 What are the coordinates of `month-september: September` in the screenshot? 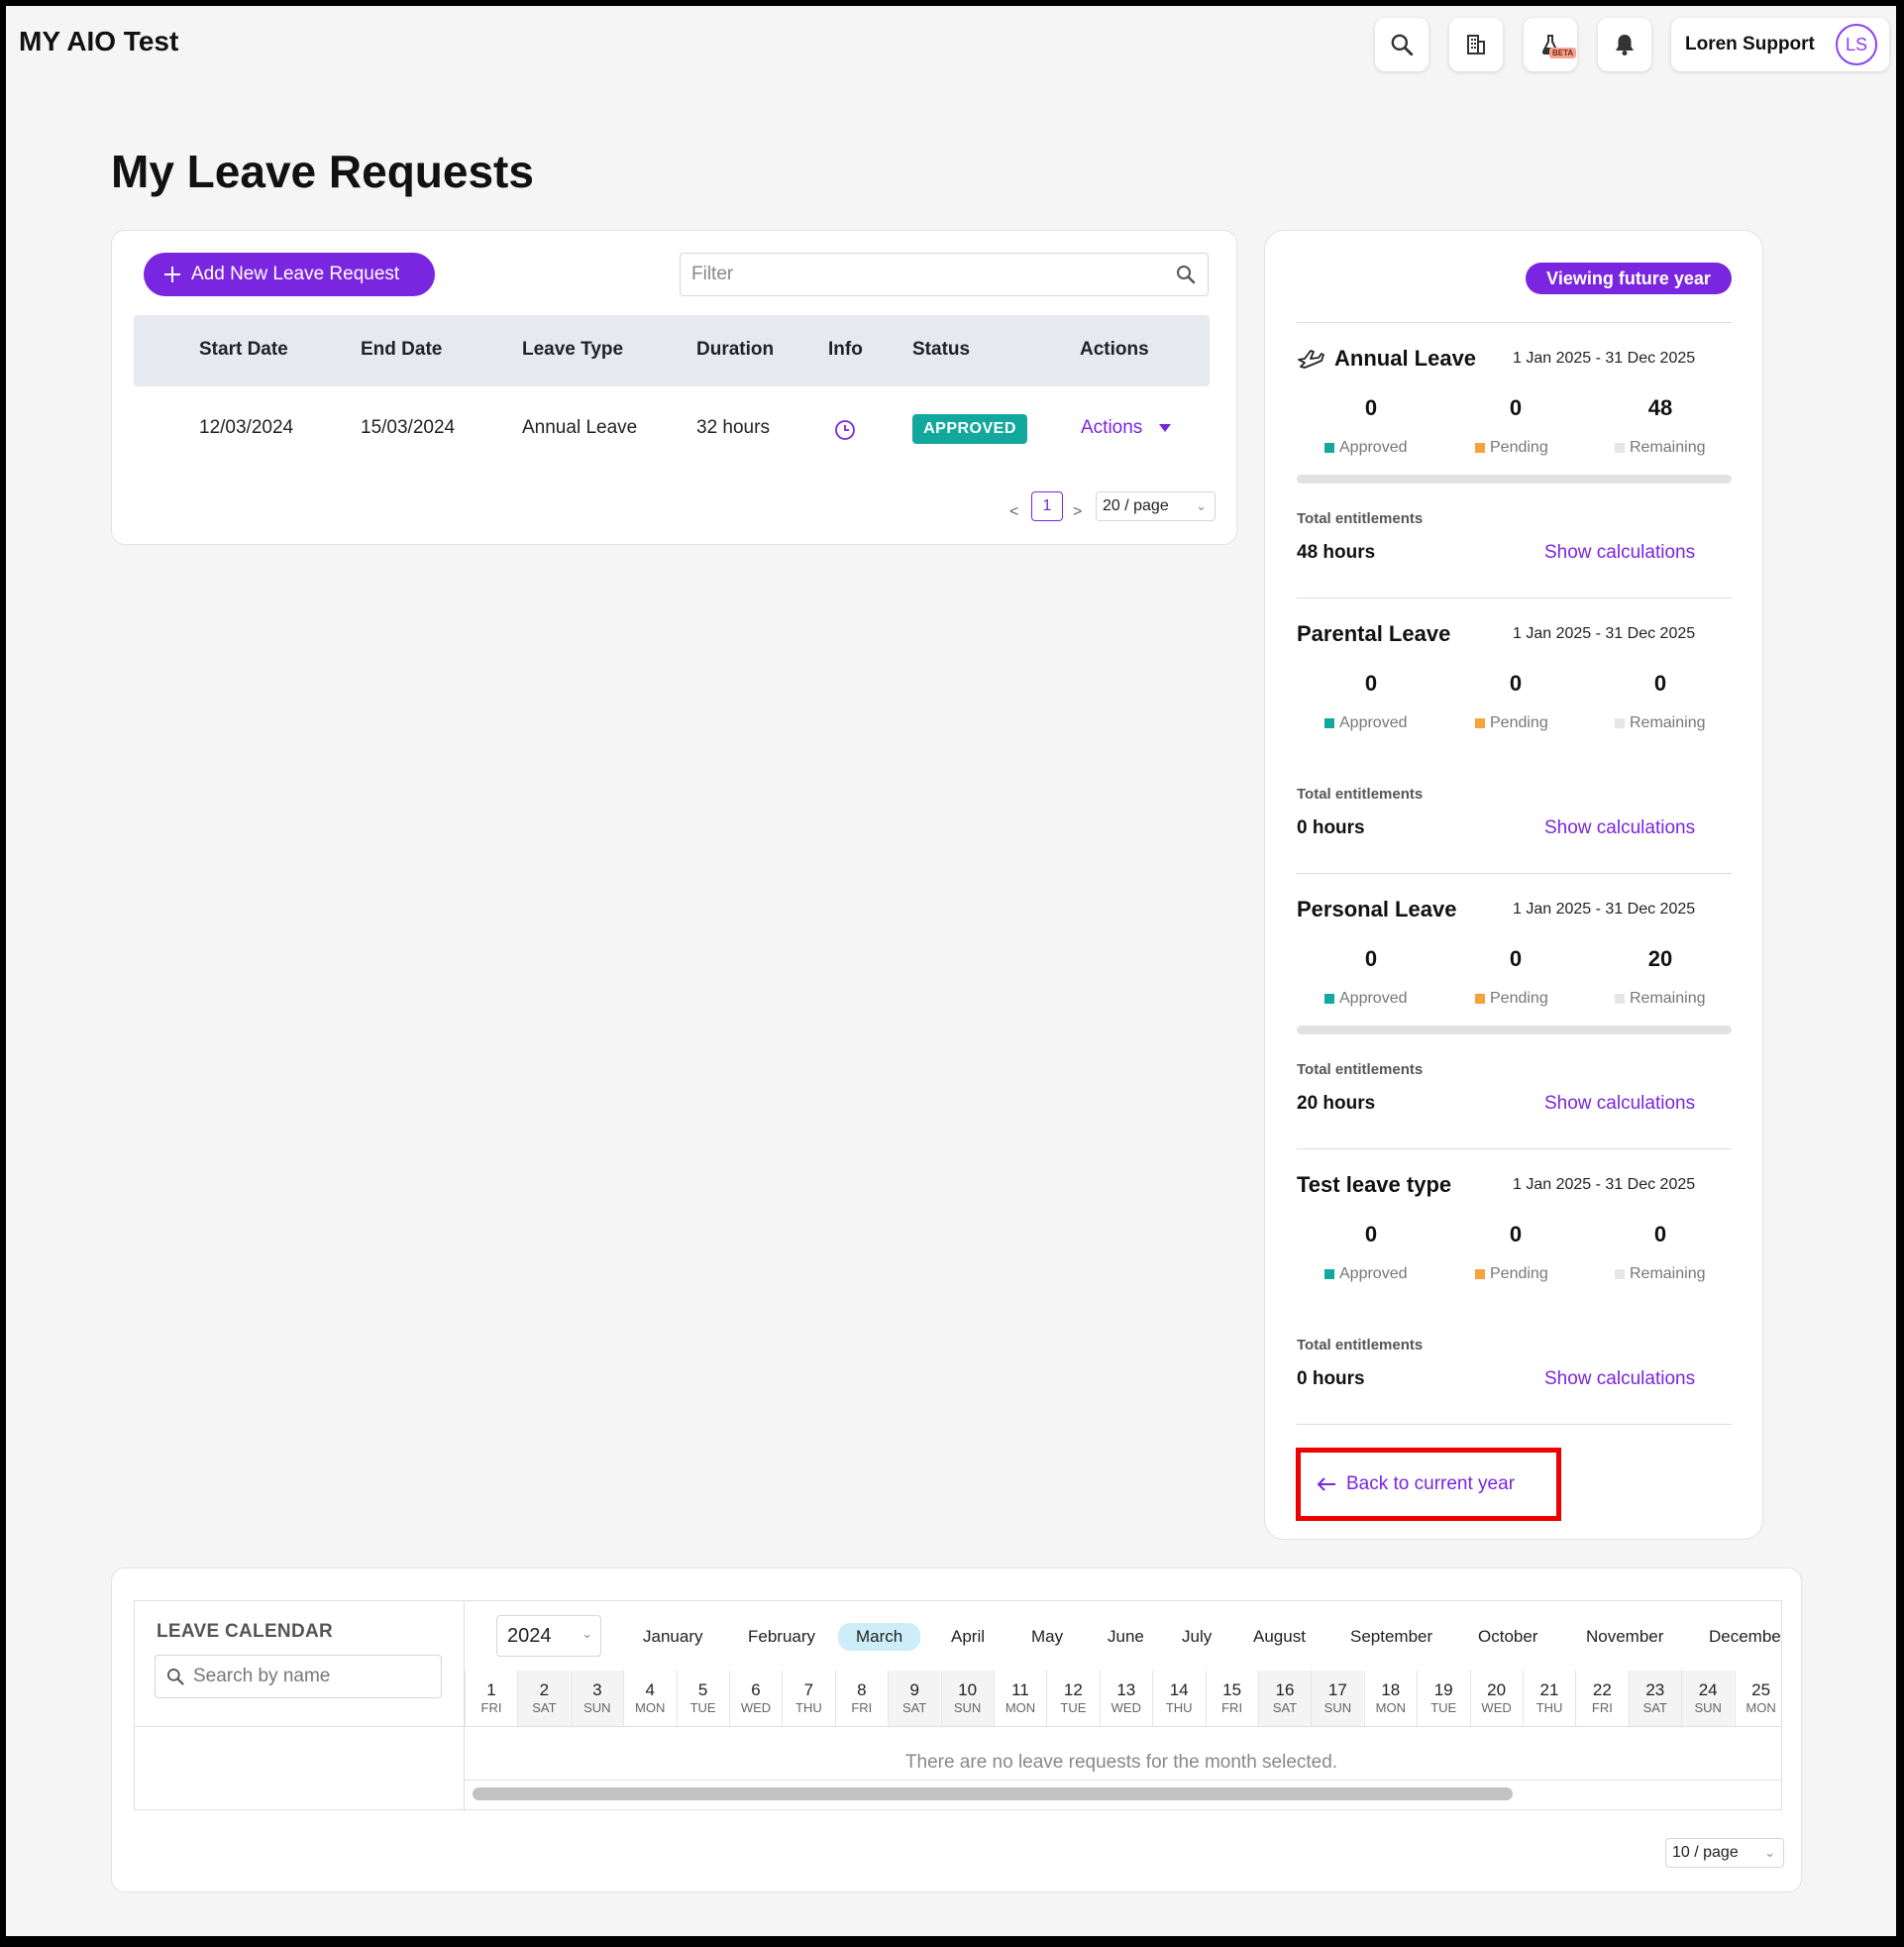 It's located at (1391, 1637).